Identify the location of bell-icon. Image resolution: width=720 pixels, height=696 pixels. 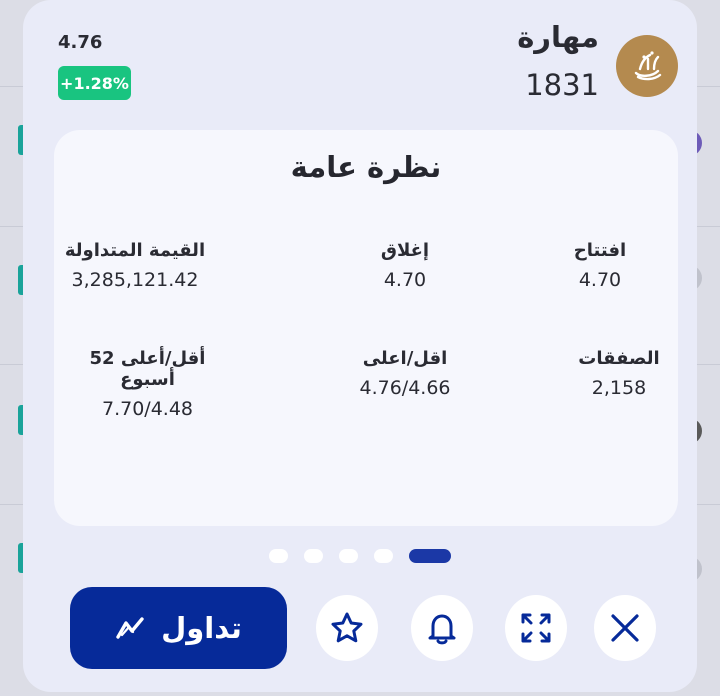
(442, 629).